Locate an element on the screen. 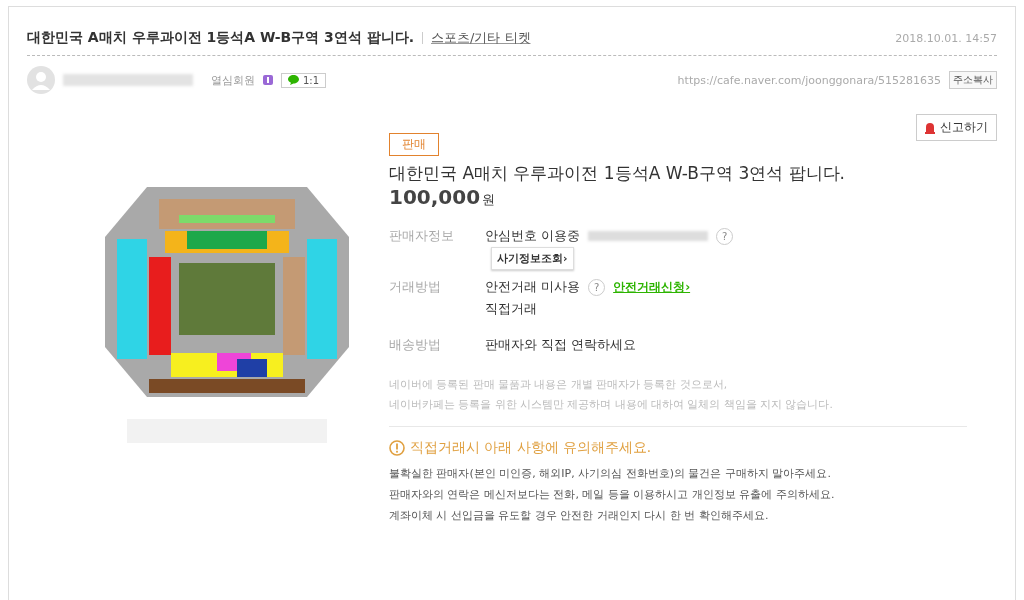 The width and height of the screenshot is (1024, 600). report-button: 신고하기 is located at coordinates (956, 127).